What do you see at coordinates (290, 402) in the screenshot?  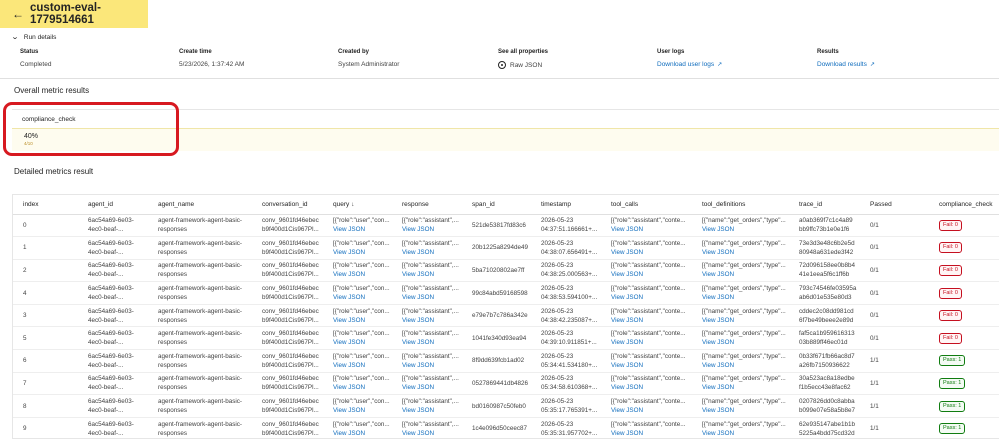 I see `cell-conversation-id-line: conv_9601fd46ebec` at bounding box center [290, 402].